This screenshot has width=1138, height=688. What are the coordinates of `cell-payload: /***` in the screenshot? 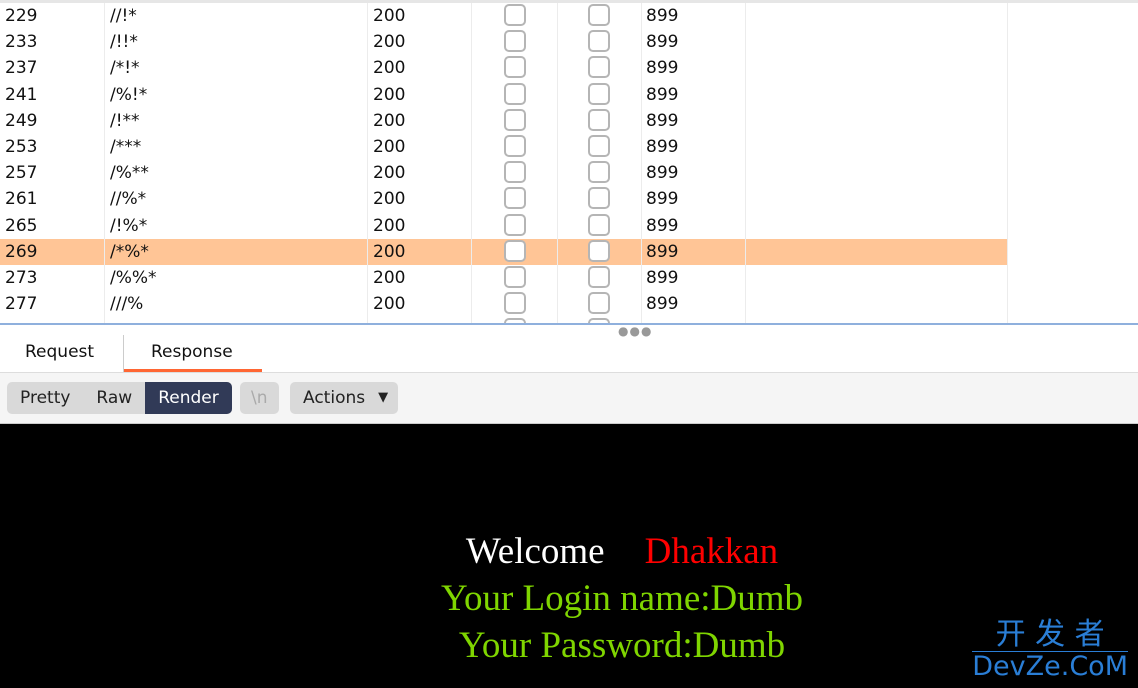 It's located at (126, 147).